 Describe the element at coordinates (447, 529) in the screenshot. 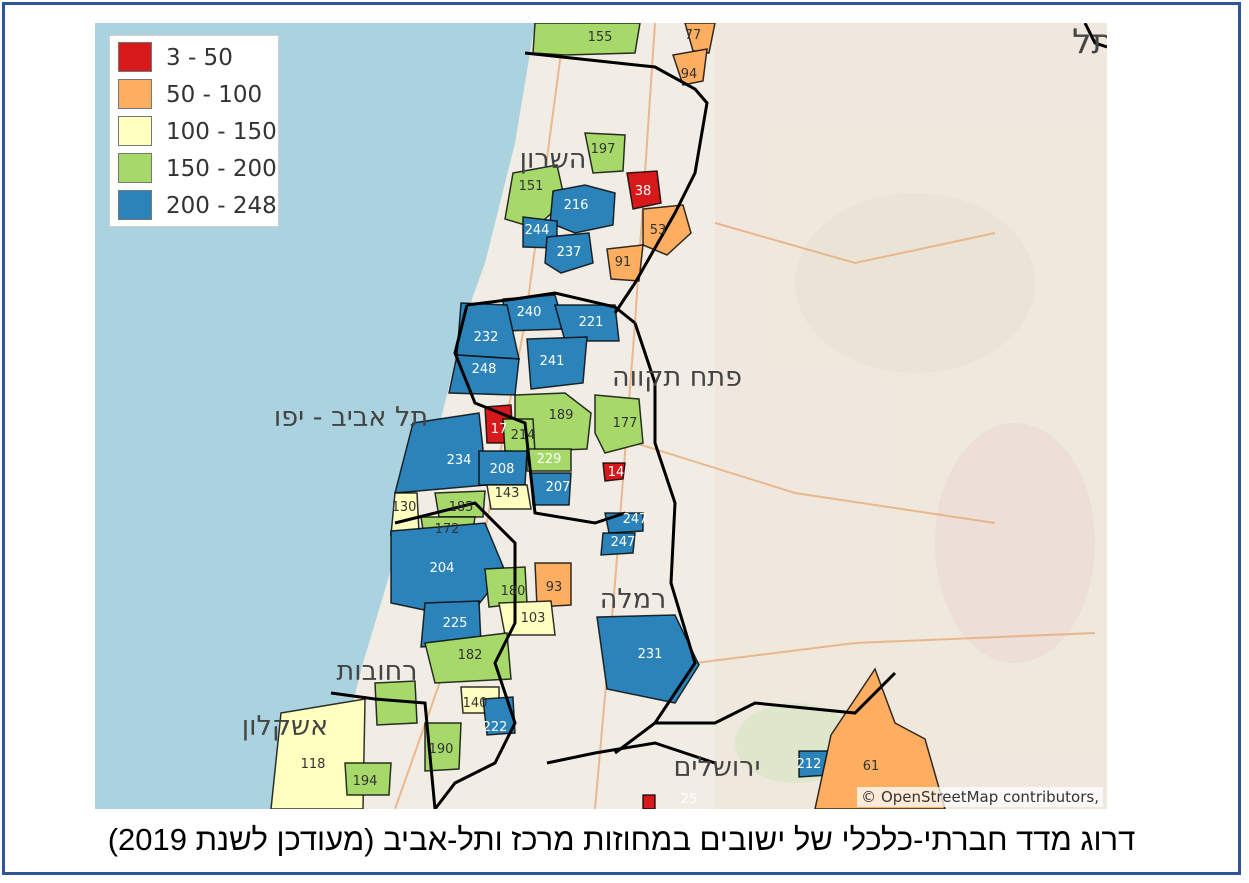

I see `settlement-value-label: 172` at that location.